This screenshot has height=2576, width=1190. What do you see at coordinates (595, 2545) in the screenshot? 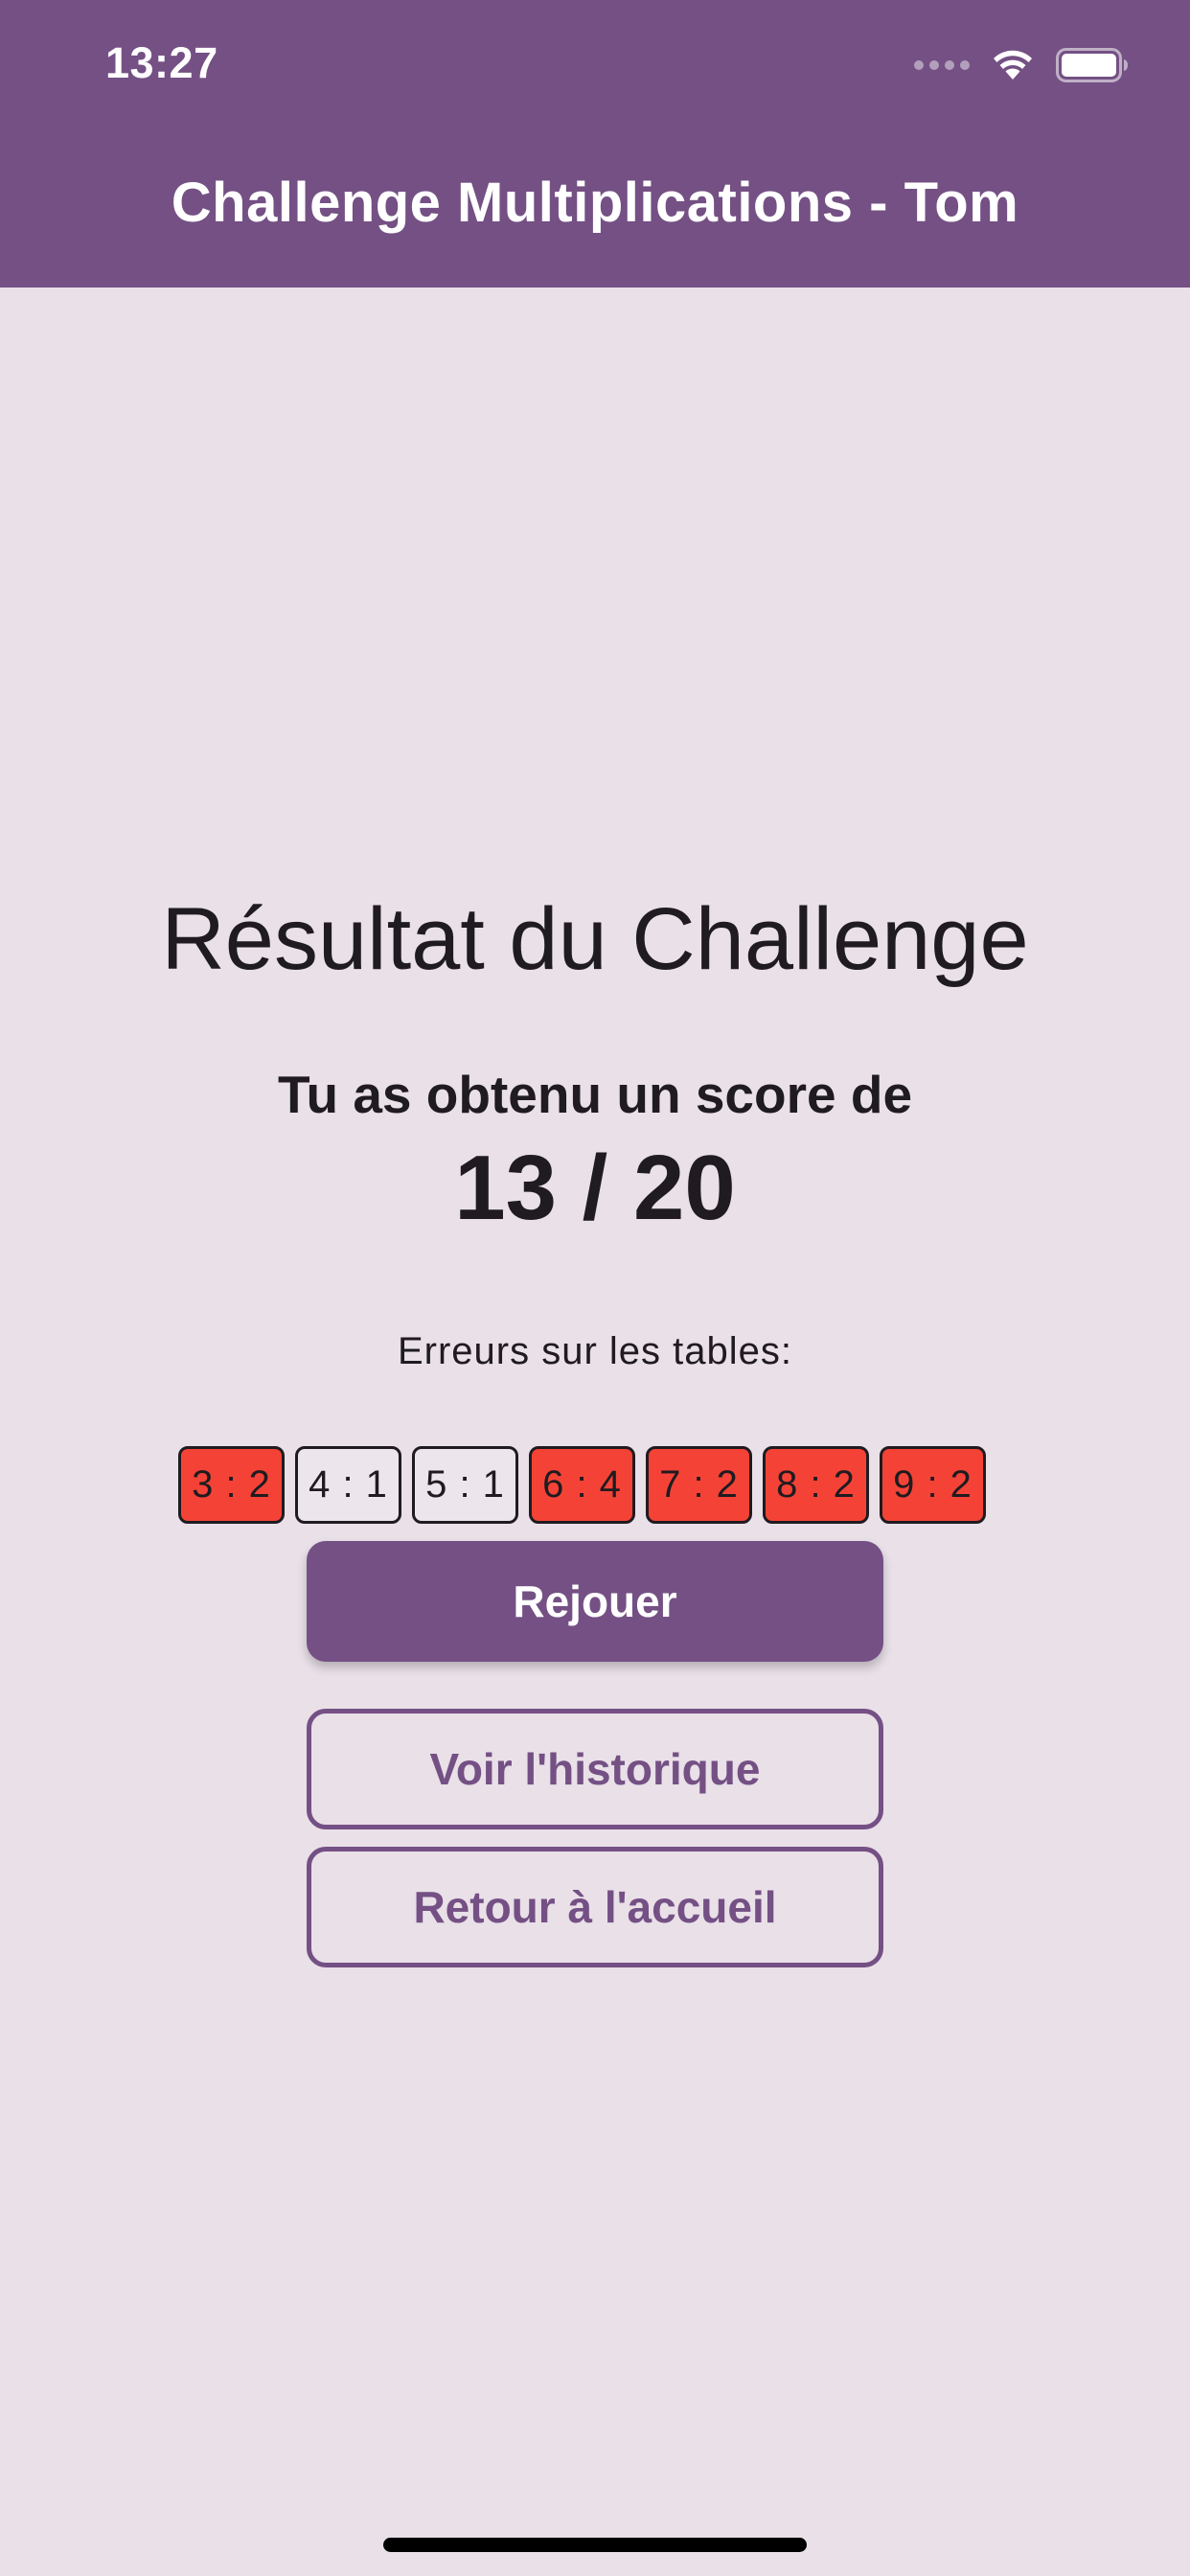
I see `home-indicator` at bounding box center [595, 2545].